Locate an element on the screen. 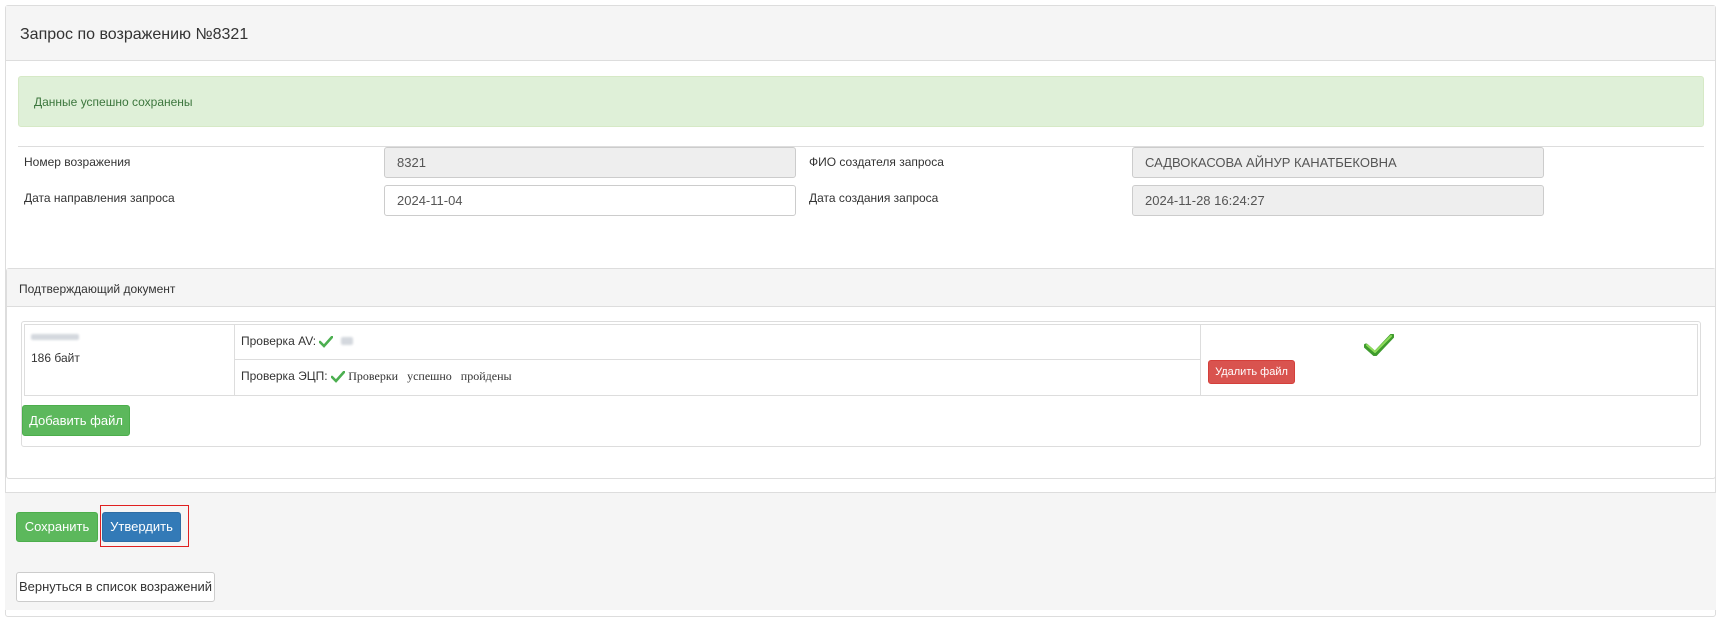  send-date-label: Дата направления запроса is located at coordinates (99, 198).